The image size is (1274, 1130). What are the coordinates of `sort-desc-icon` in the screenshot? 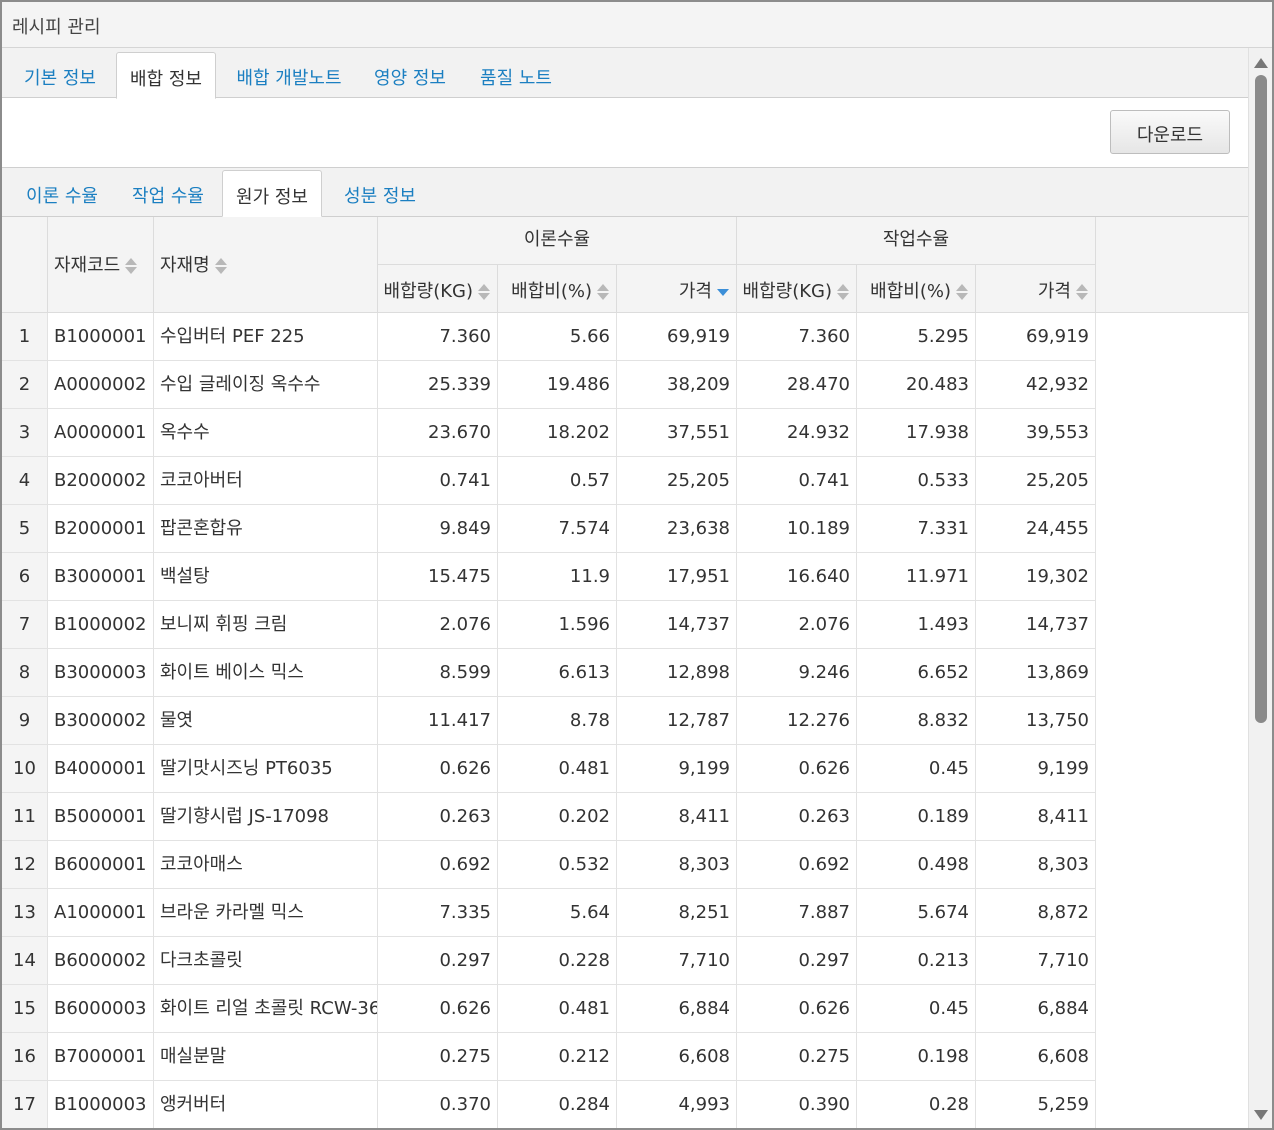 It's located at (723, 292).